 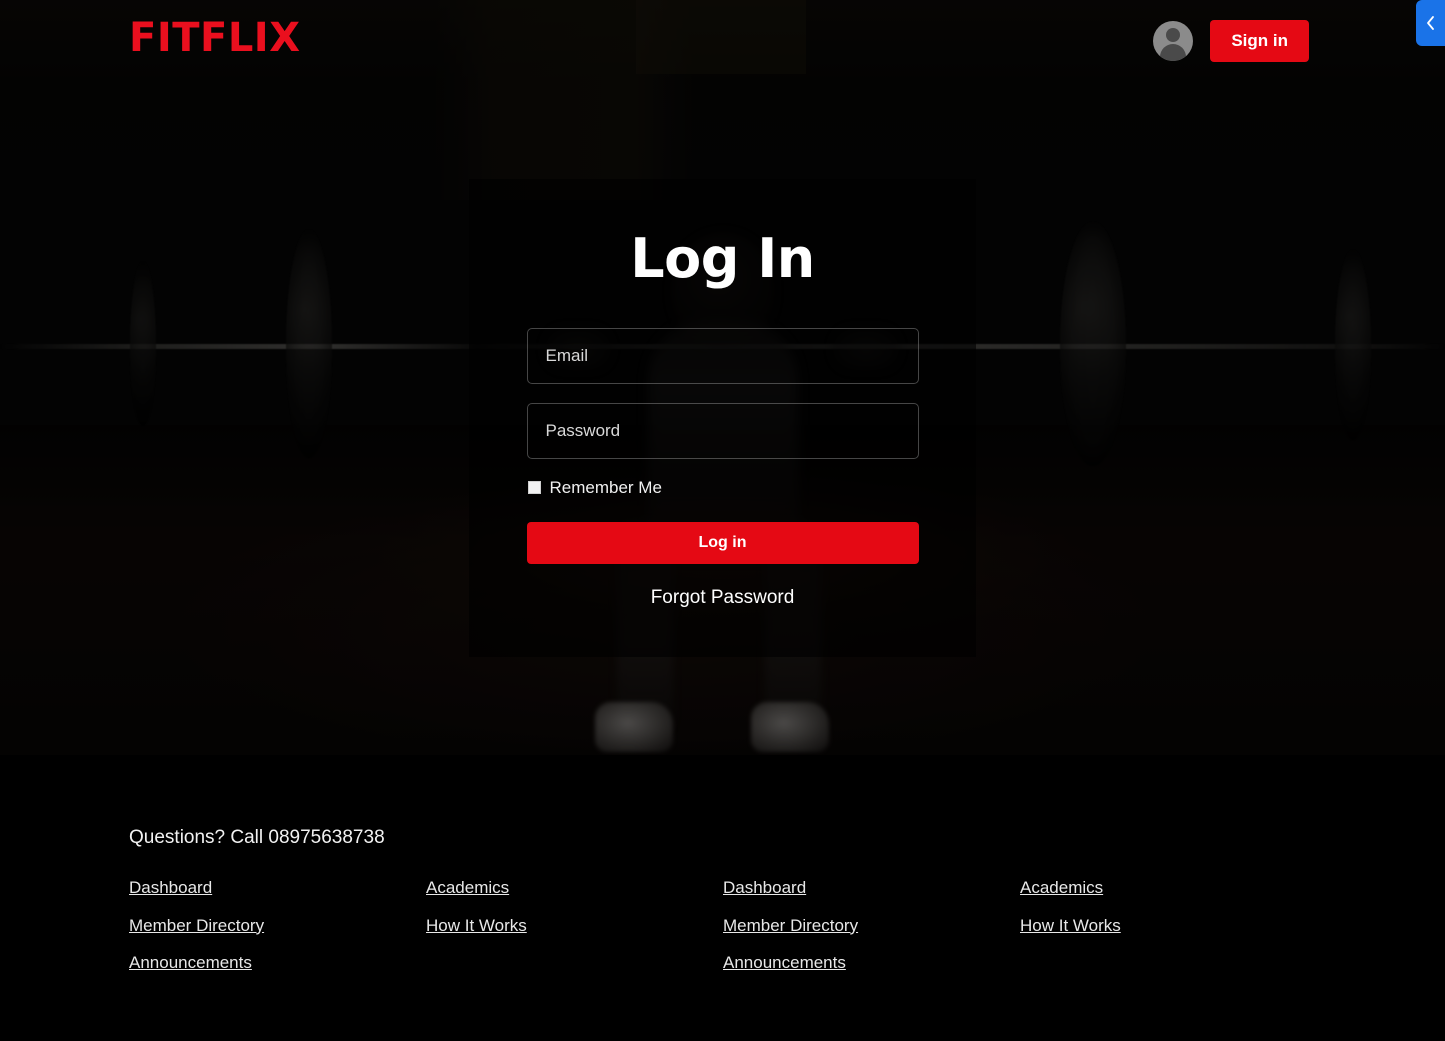 I want to click on sign-in-button: Sign in, so click(x=1259, y=41).